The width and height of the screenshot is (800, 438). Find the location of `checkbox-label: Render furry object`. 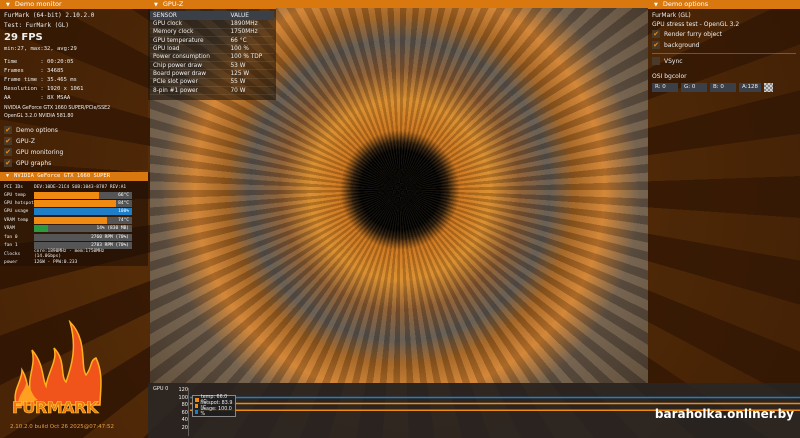

checkbox-label: Render furry object is located at coordinates (693, 34).